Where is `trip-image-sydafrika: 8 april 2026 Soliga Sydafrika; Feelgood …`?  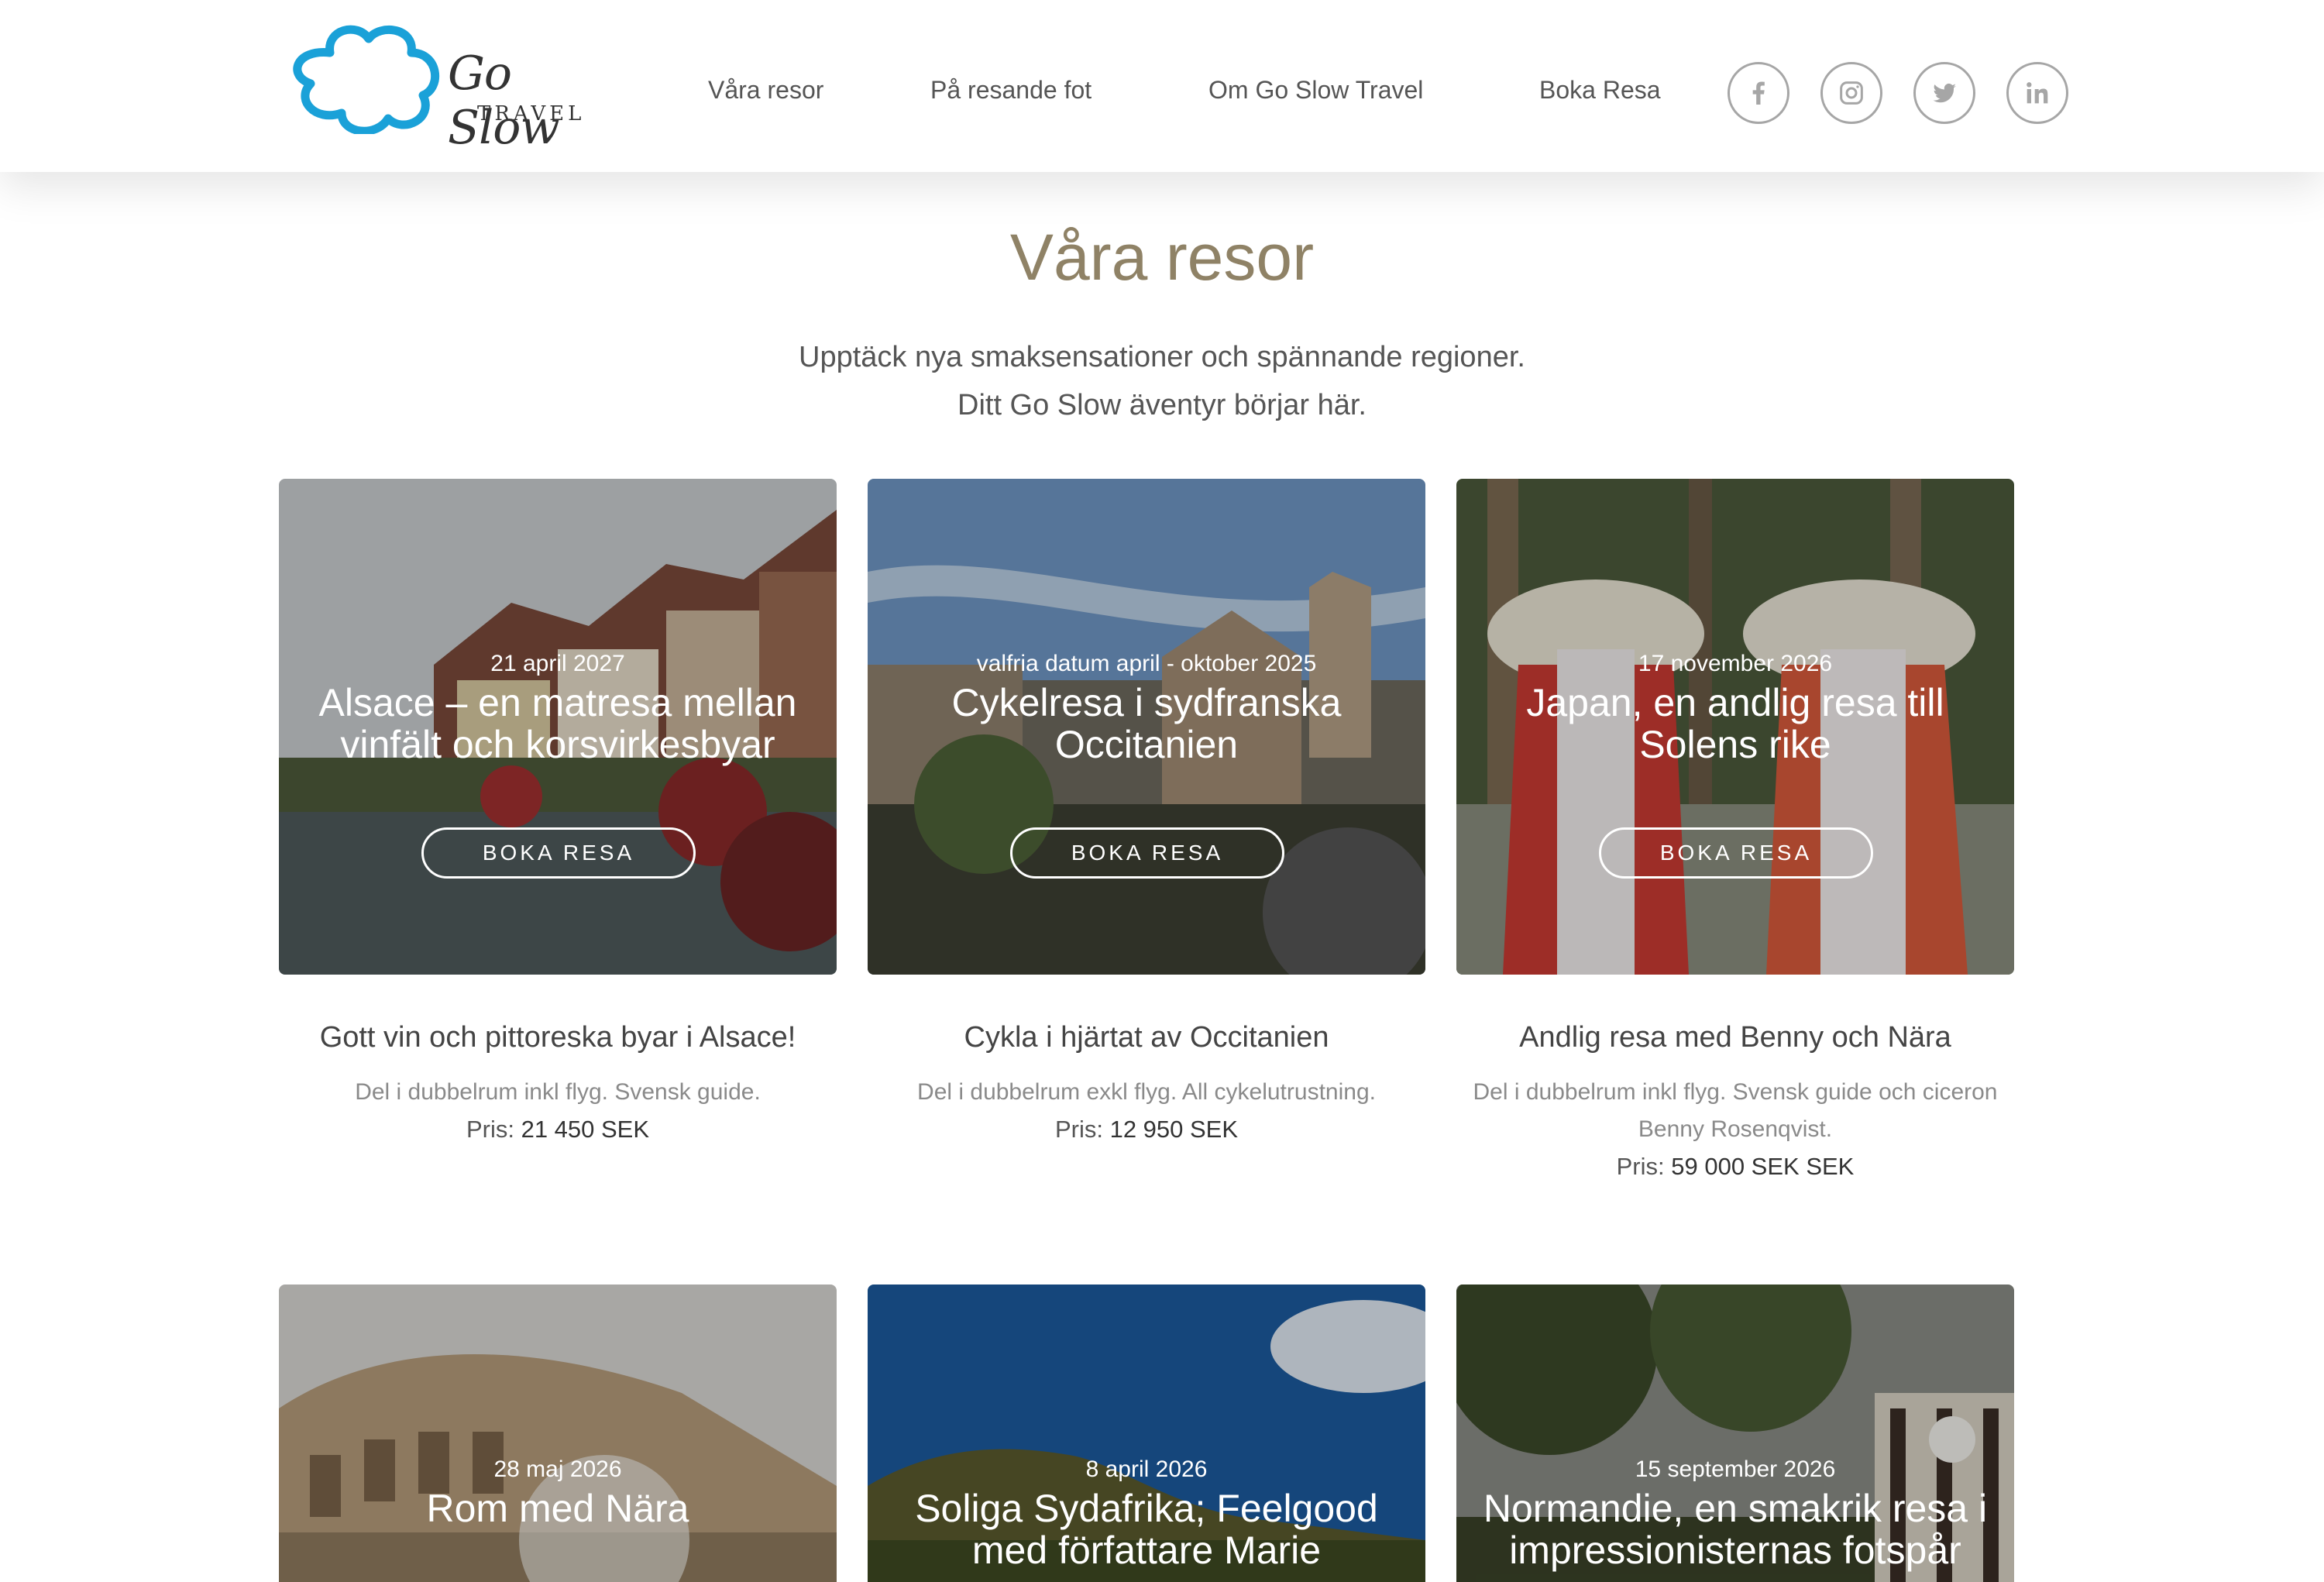 trip-image-sydafrika: 8 april 2026 Soliga Sydafrika; Feelgood … is located at coordinates (1146, 1433).